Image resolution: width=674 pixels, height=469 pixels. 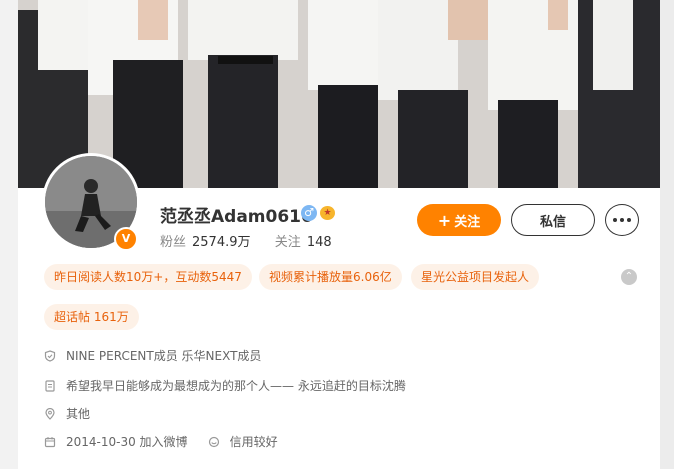 I want to click on credit-icon, so click(x=214, y=442).